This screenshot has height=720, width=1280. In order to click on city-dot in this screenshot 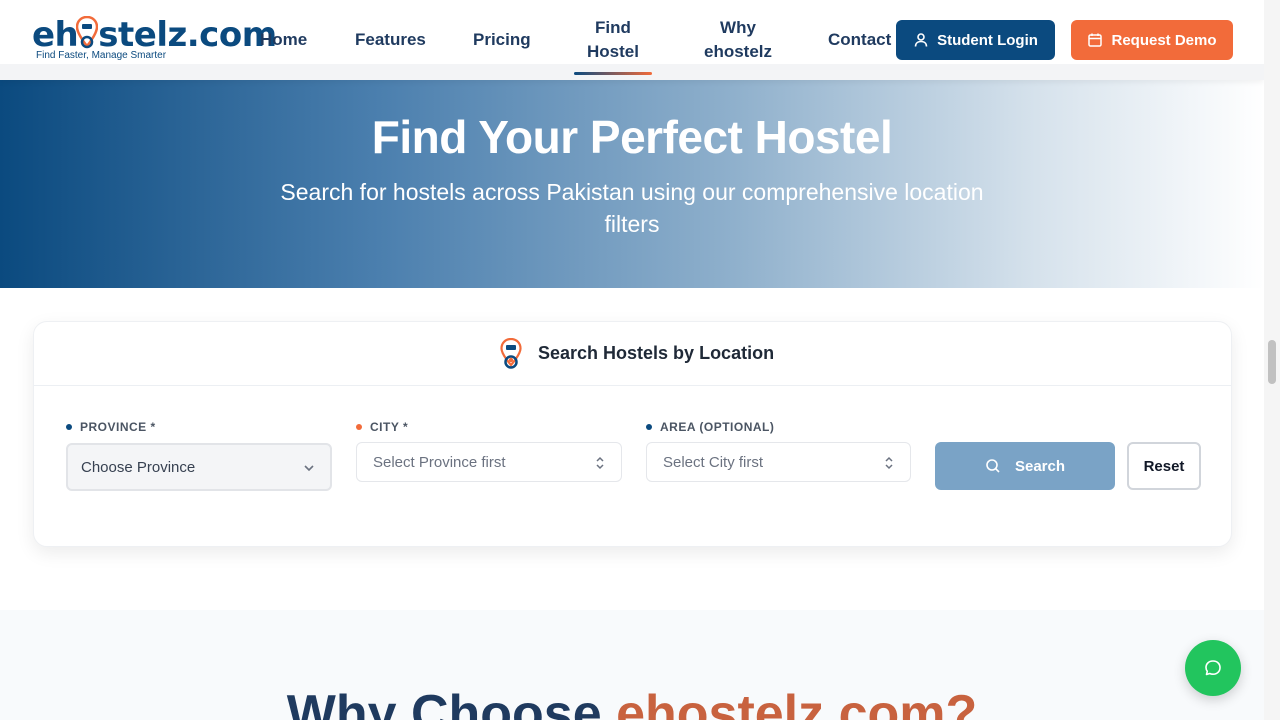, I will do `click(359, 427)`.